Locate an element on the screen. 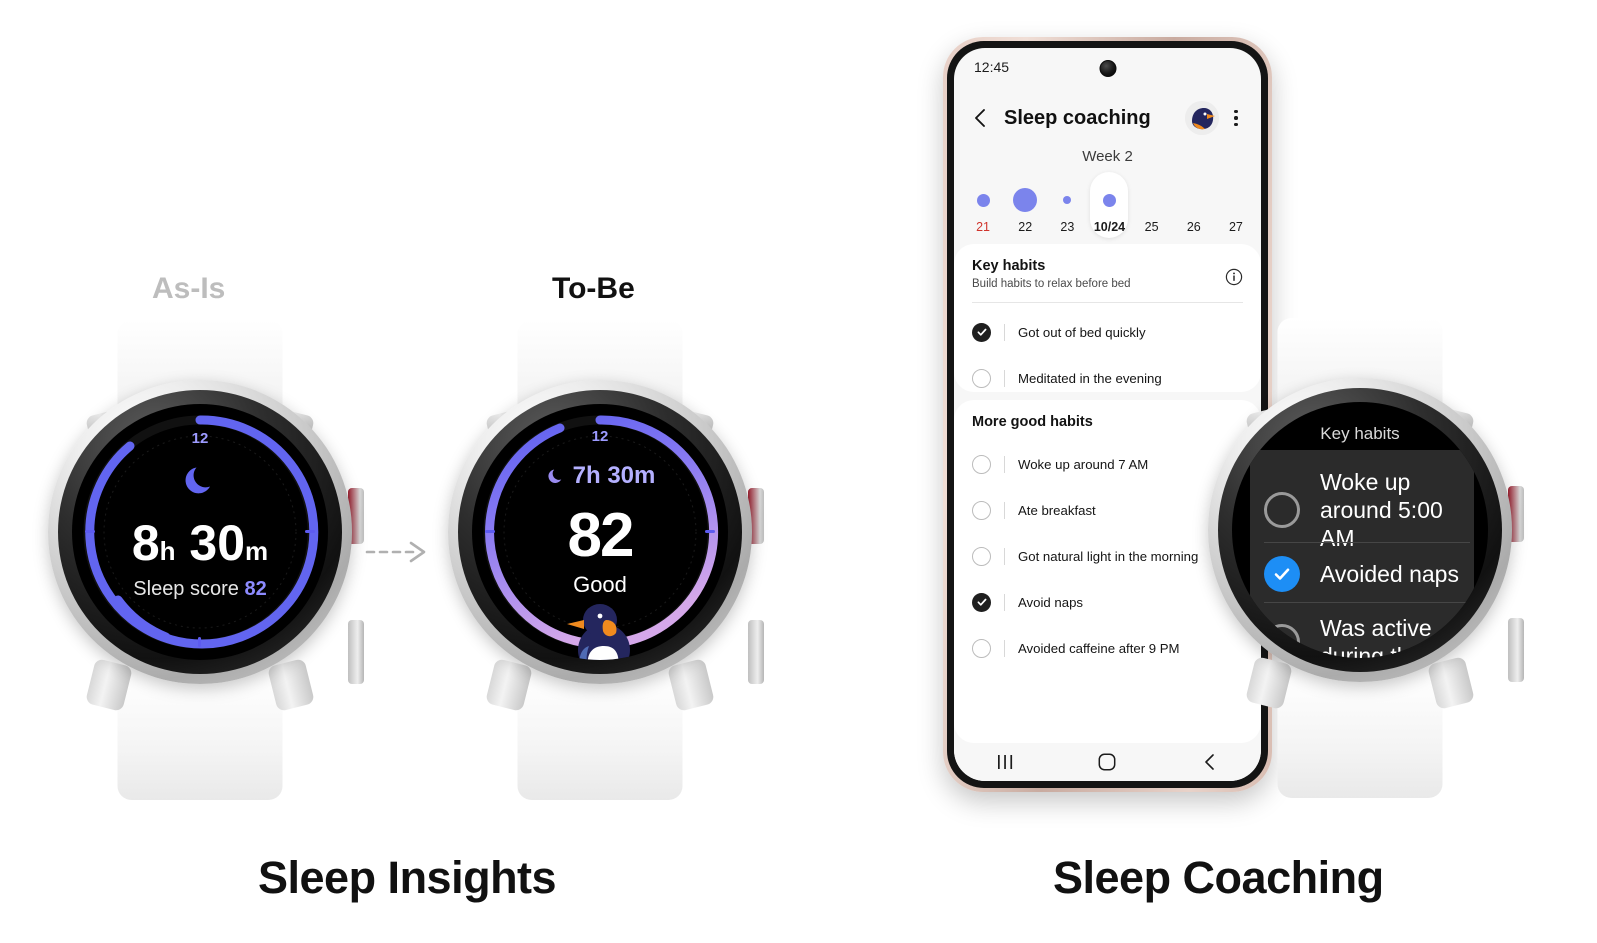  tick-bottom is located at coordinates (199, 642).